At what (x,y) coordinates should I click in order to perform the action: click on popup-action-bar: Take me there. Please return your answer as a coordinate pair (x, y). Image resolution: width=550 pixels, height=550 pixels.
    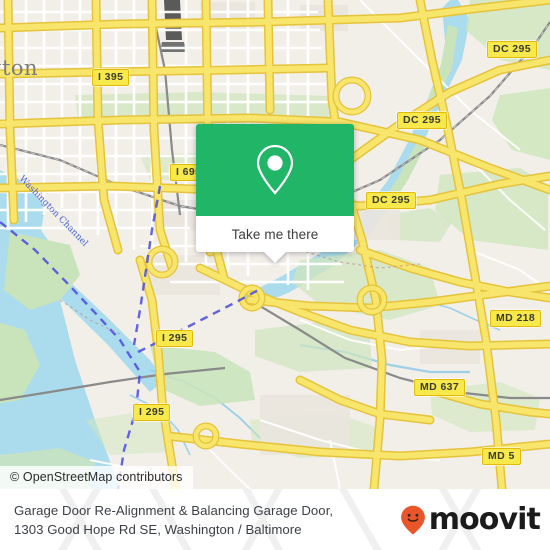
    Looking at the image, I should click on (275, 239).